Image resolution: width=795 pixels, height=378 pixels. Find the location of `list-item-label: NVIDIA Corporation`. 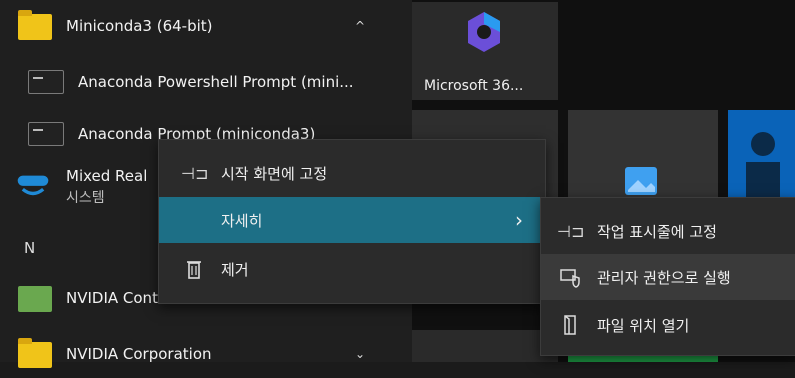

list-item-label: NVIDIA Corporation is located at coordinates (139, 354).